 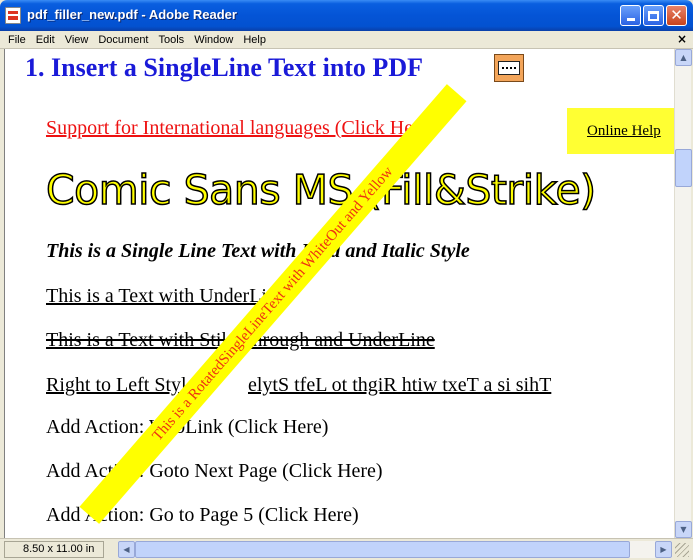 I want to click on menu-edit: Edit, so click(x=45, y=40).